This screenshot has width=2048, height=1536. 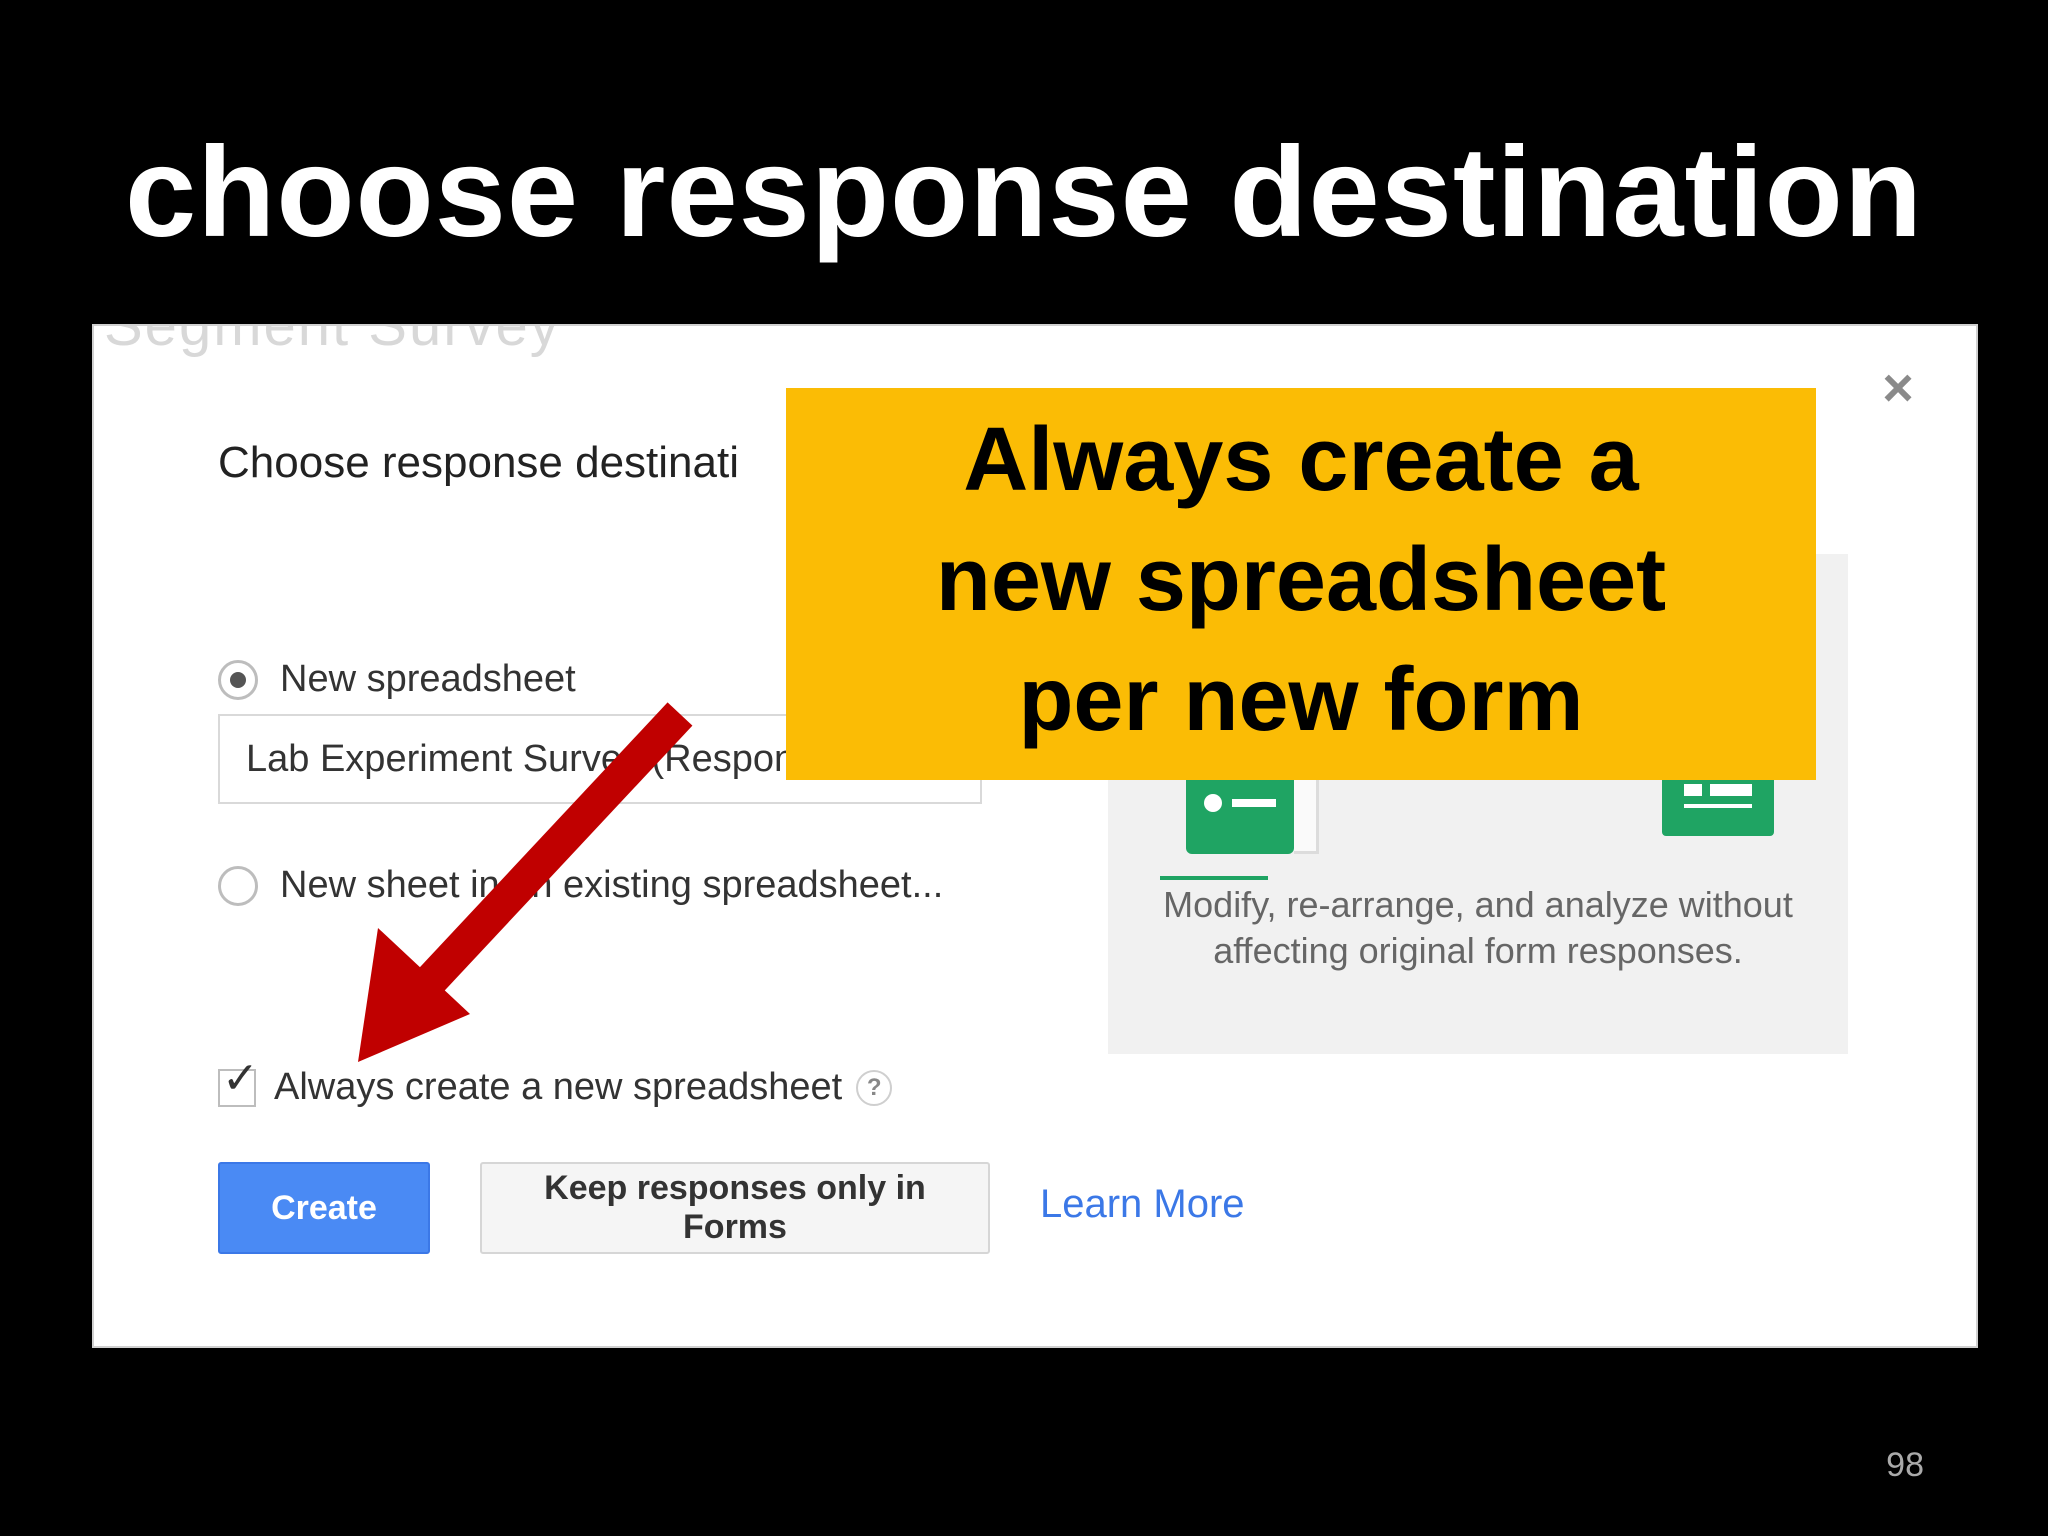 I want to click on always-create-option: ✓ Always create a new spreadsheet ?, so click(x=555, y=1082).